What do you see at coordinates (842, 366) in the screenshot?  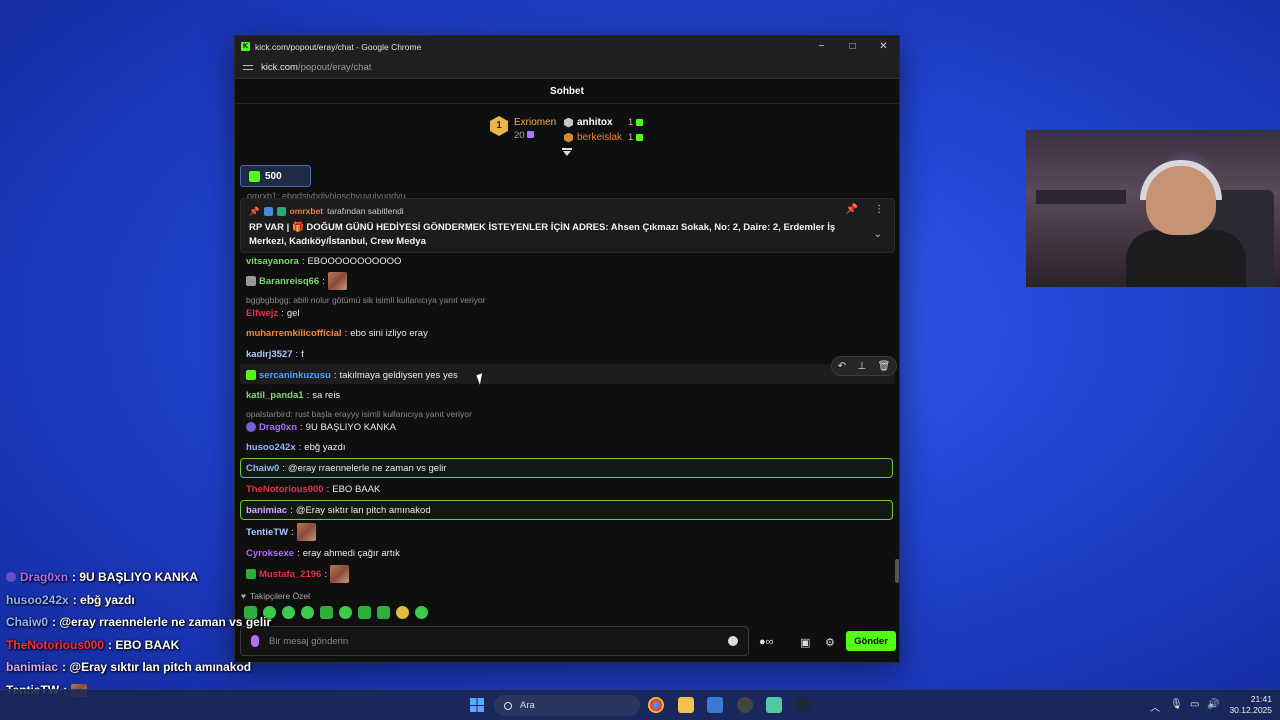 I see `reply-icon: ↶` at bounding box center [842, 366].